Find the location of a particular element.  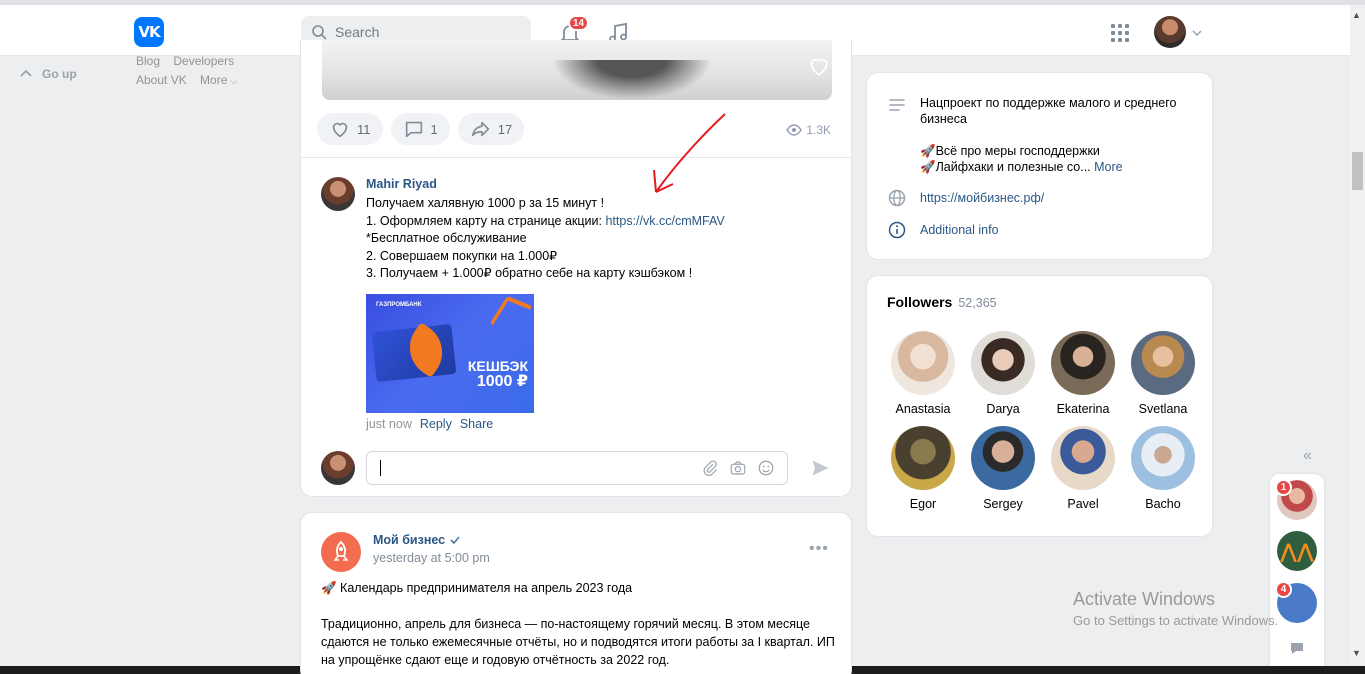

reply-input is located at coordinates (577, 468).